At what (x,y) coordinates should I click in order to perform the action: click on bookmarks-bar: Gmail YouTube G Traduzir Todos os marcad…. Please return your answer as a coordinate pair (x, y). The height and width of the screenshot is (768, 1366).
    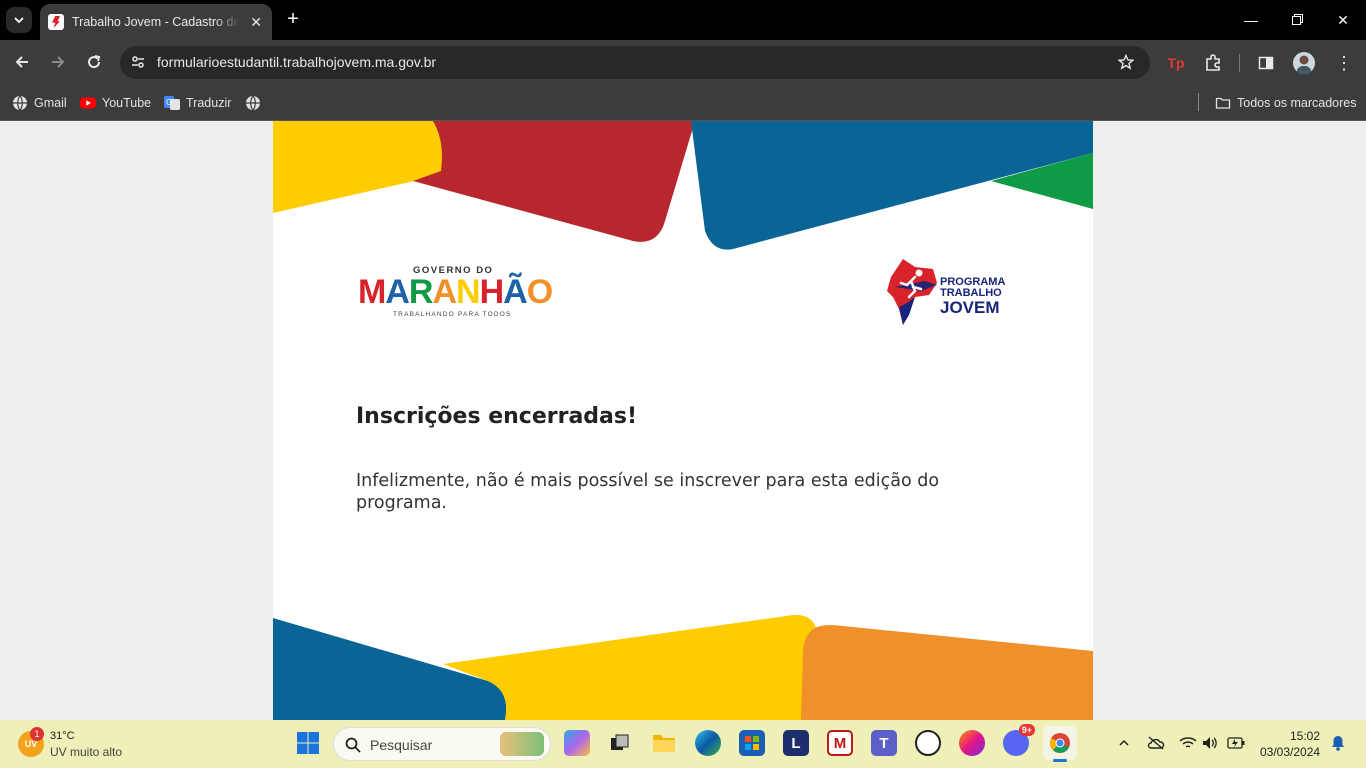
    Looking at the image, I should click on (683, 103).